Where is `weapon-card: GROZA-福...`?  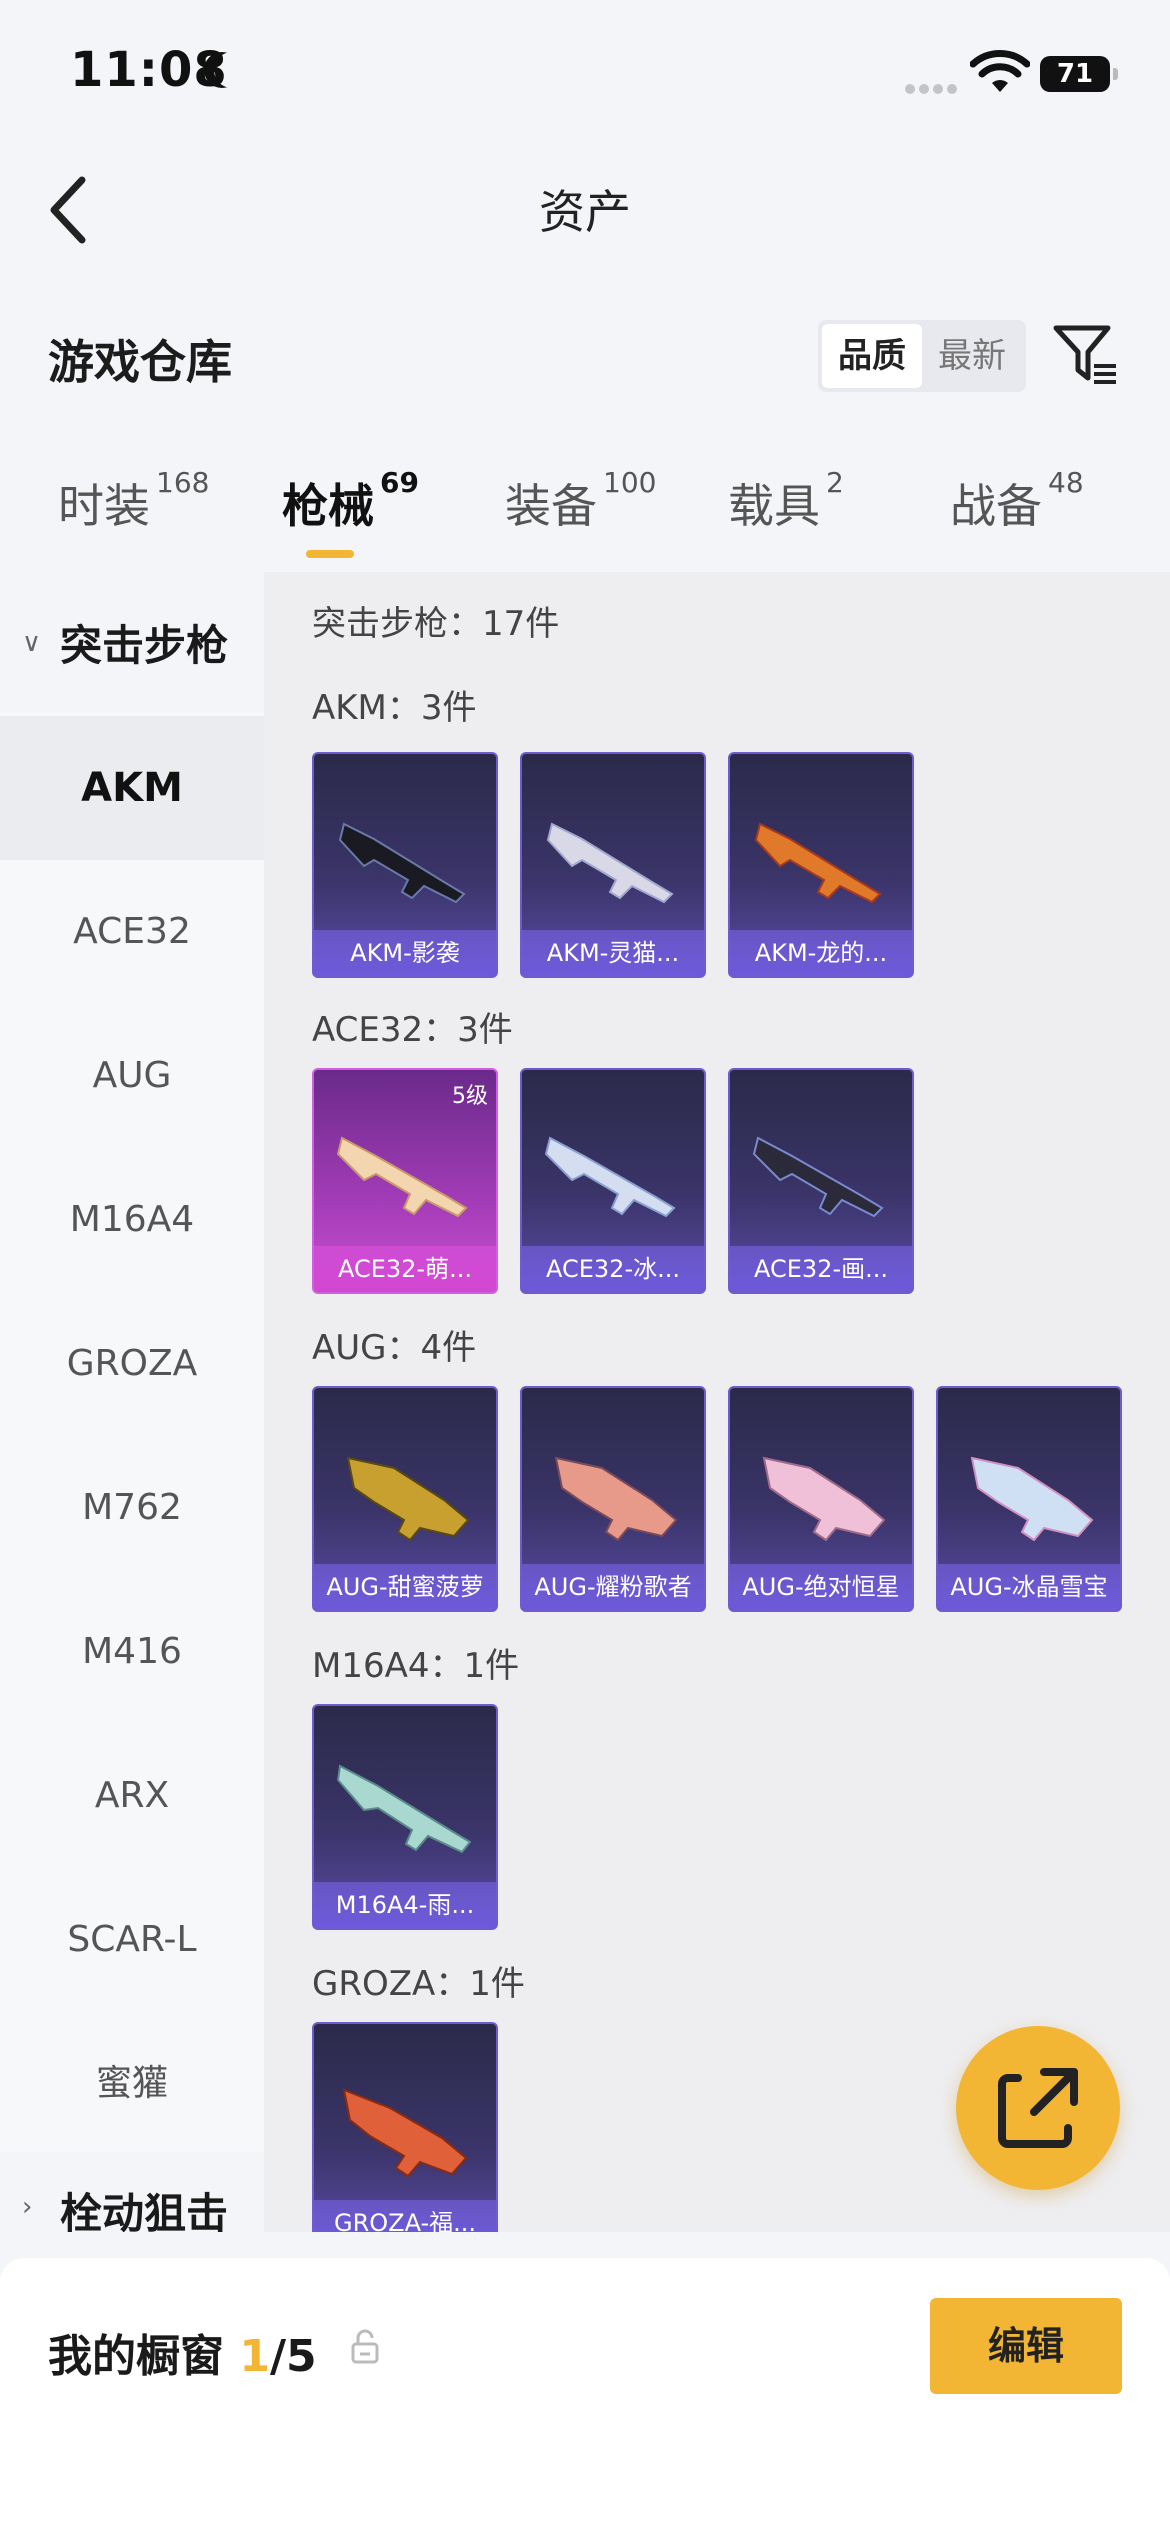
weapon-card: GROZA-福... is located at coordinates (405, 2127).